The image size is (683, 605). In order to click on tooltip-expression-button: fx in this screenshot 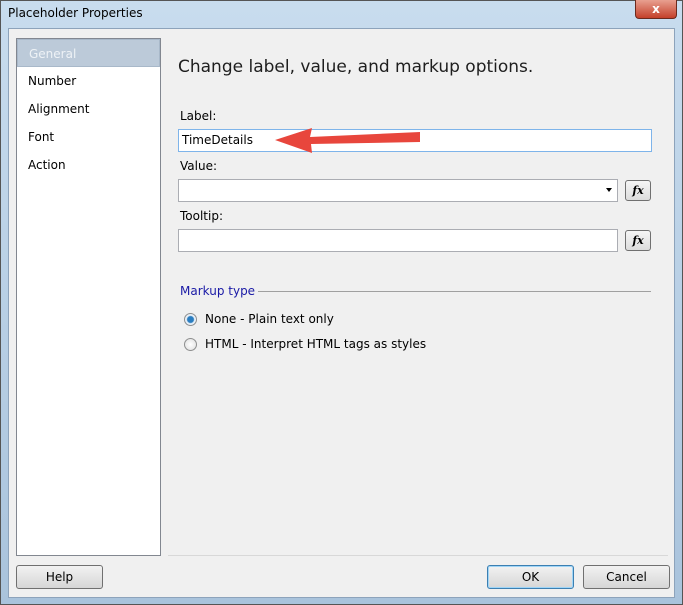, I will do `click(638, 240)`.